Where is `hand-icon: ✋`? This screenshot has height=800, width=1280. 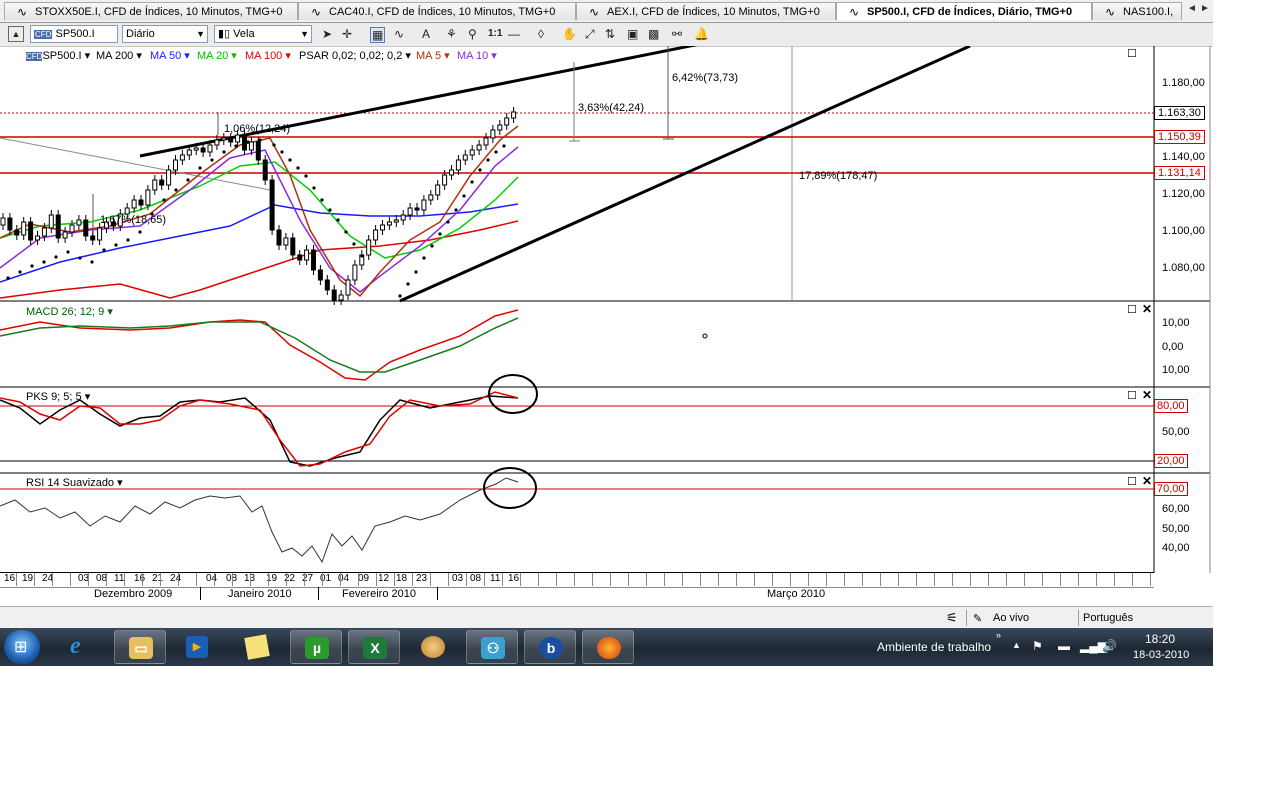 hand-icon: ✋ is located at coordinates (569, 34).